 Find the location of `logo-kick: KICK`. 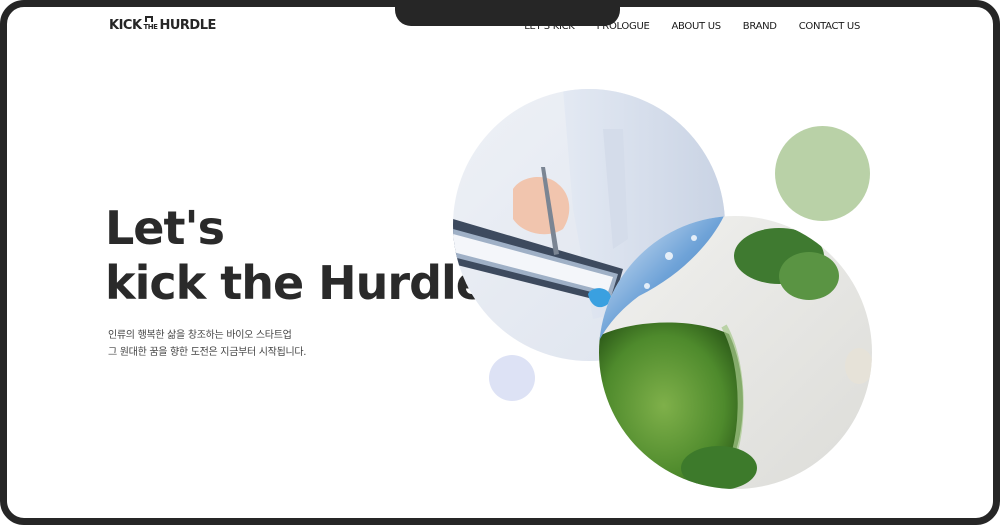

logo-kick: KICK is located at coordinates (125, 25).